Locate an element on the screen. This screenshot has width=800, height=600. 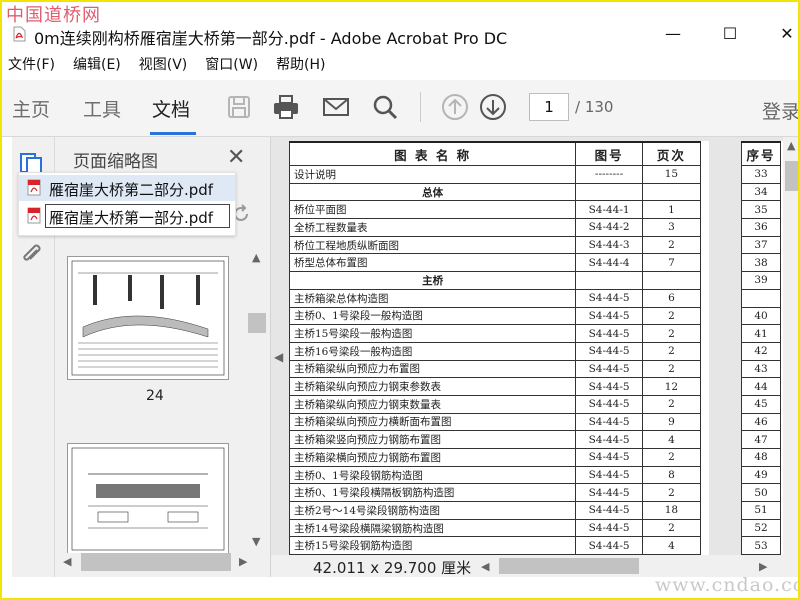
thumbnail-hscroll-thumb is located at coordinates (156, 562).